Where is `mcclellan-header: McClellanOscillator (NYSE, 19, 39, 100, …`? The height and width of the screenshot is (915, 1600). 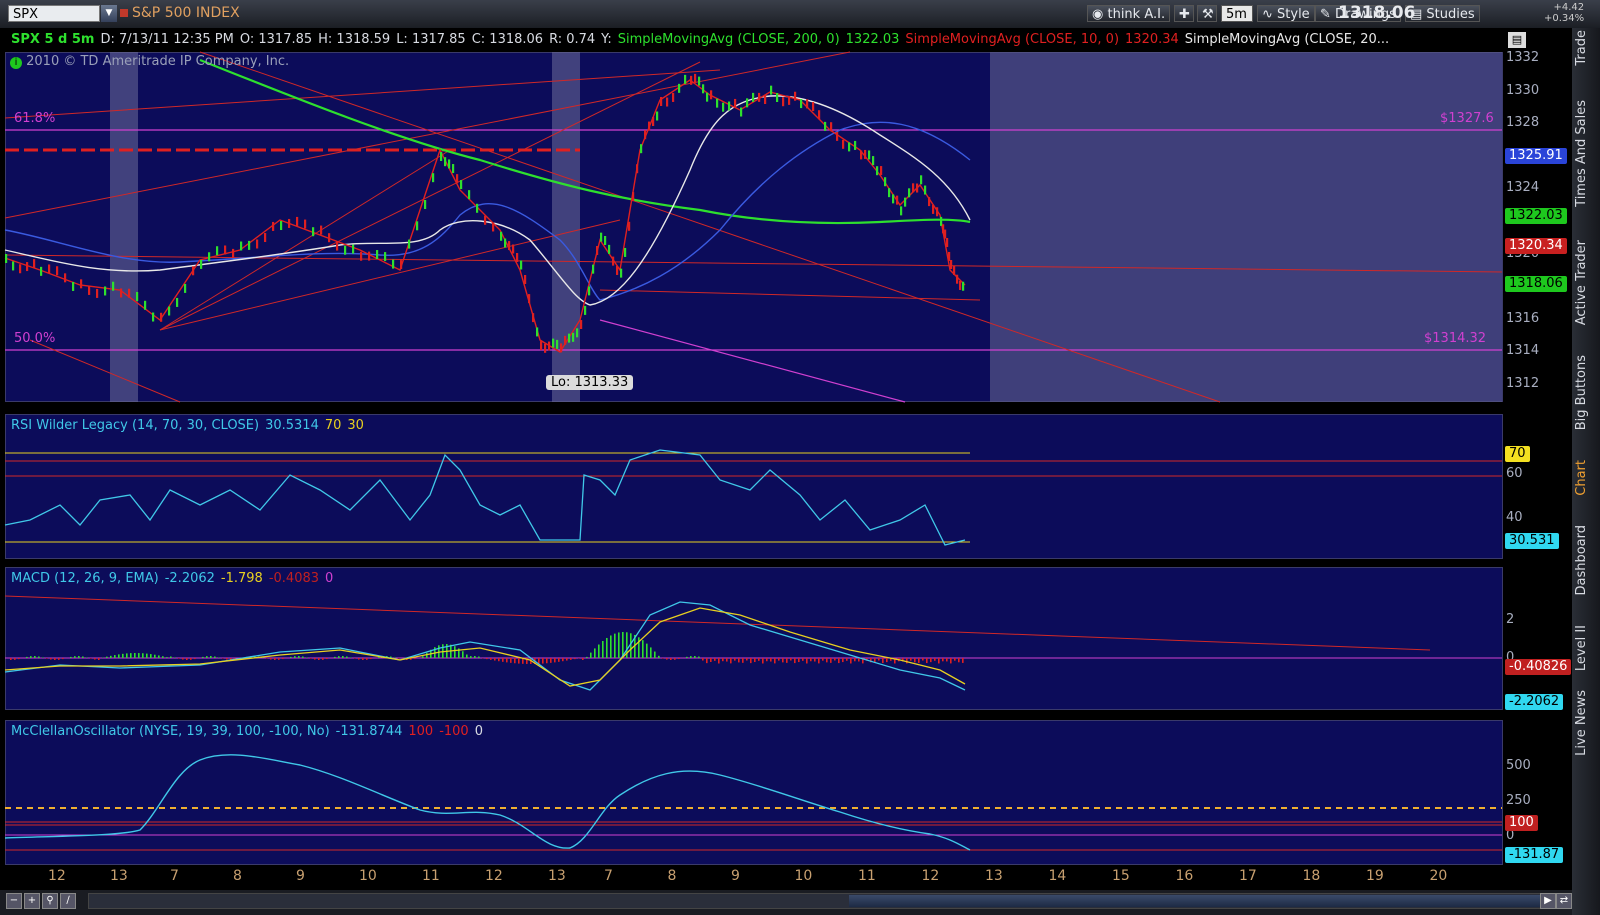
mcclellan-header: McClellanOscillator (NYSE, 19, 39, 100, … is located at coordinates (247, 732).